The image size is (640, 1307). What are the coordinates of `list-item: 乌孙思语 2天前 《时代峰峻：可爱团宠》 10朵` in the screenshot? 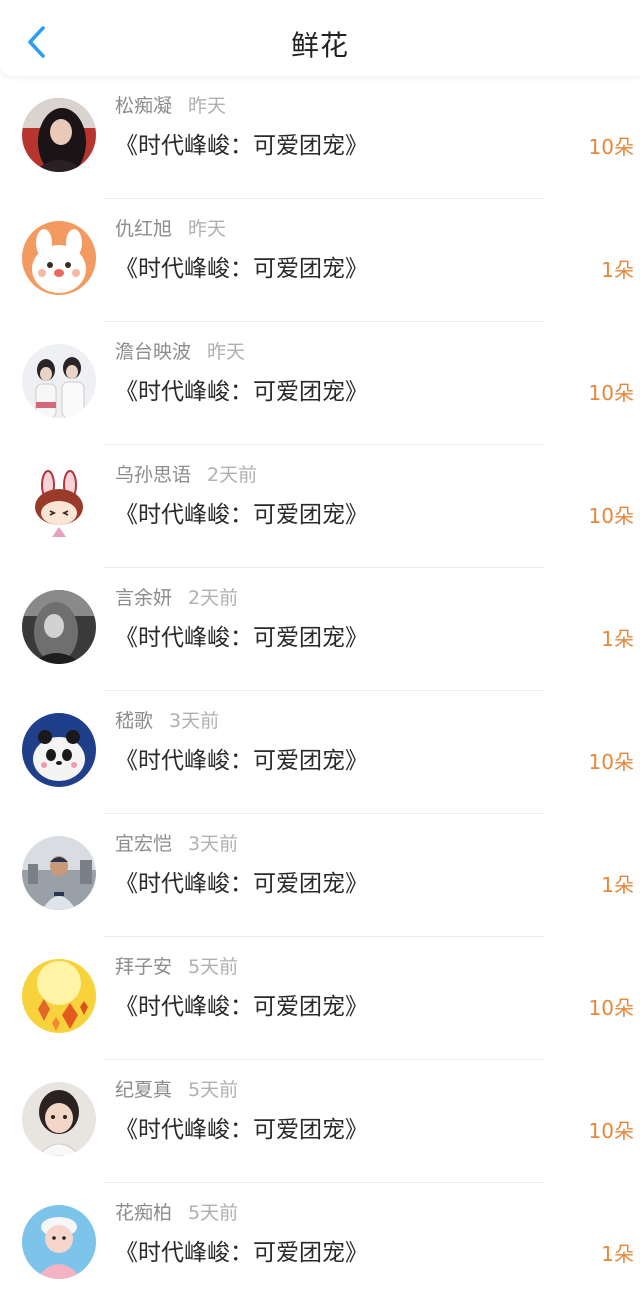 It's located at (320, 506).